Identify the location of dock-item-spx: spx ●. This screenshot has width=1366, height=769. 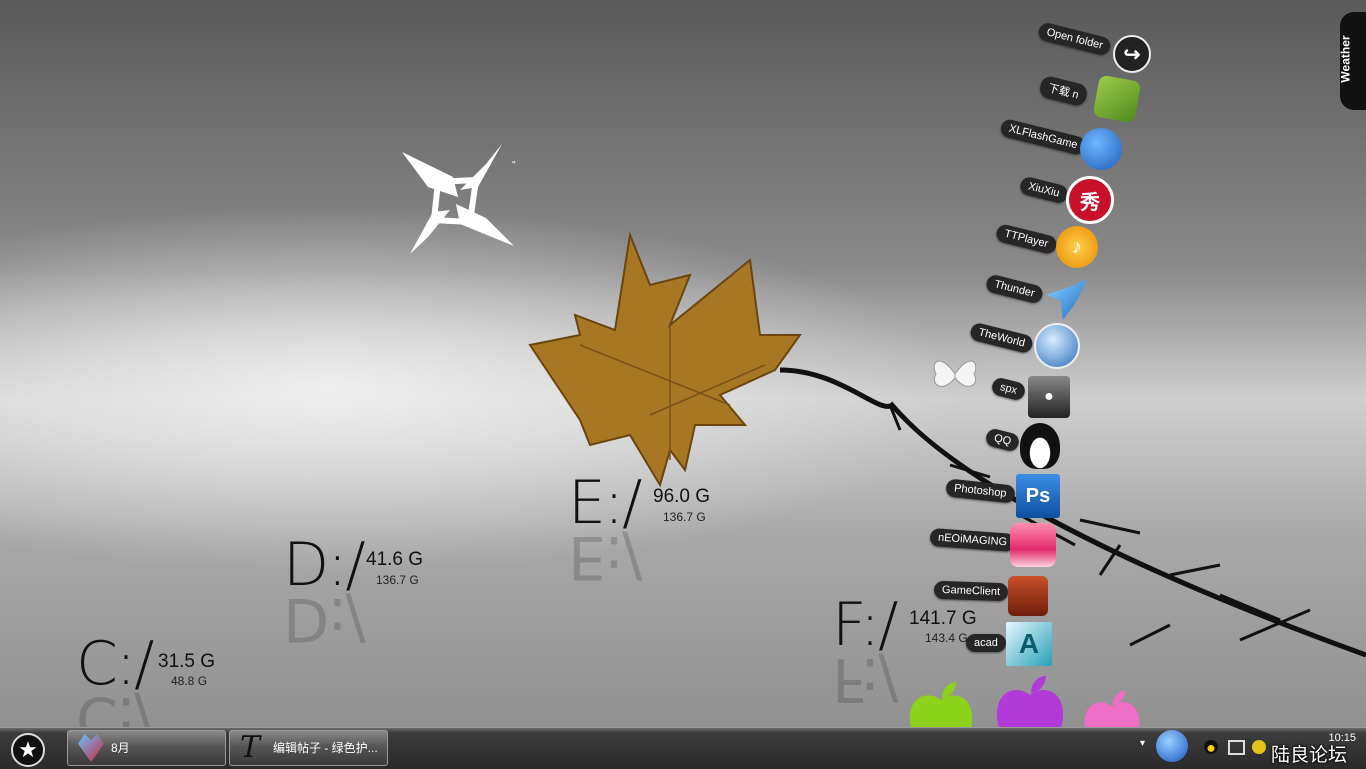
(1031, 395).